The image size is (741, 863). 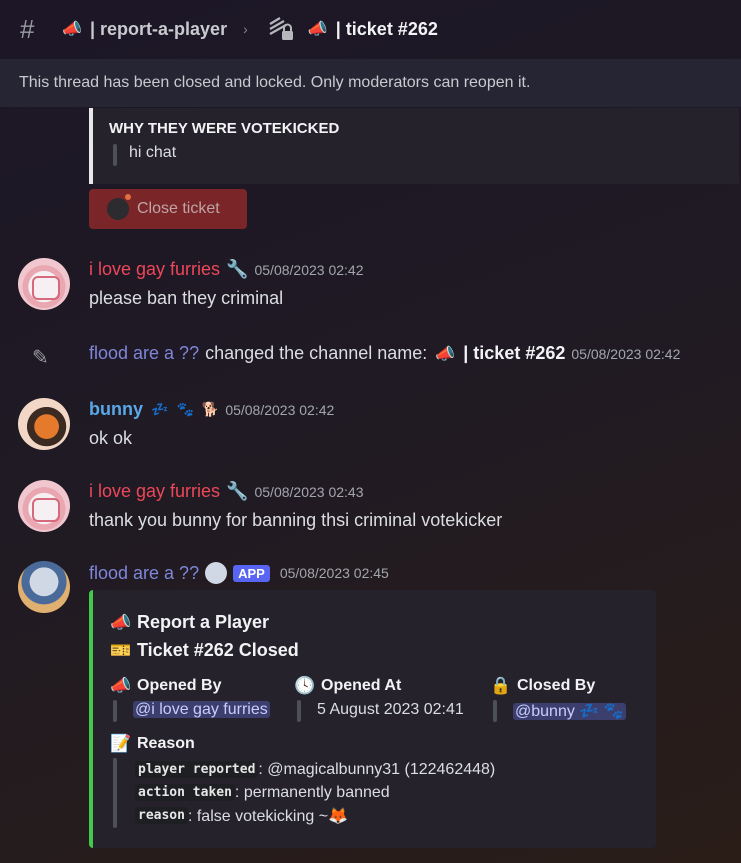 What do you see at coordinates (386, 28) in the screenshot?
I see `thread-name: | ticket #262` at bounding box center [386, 28].